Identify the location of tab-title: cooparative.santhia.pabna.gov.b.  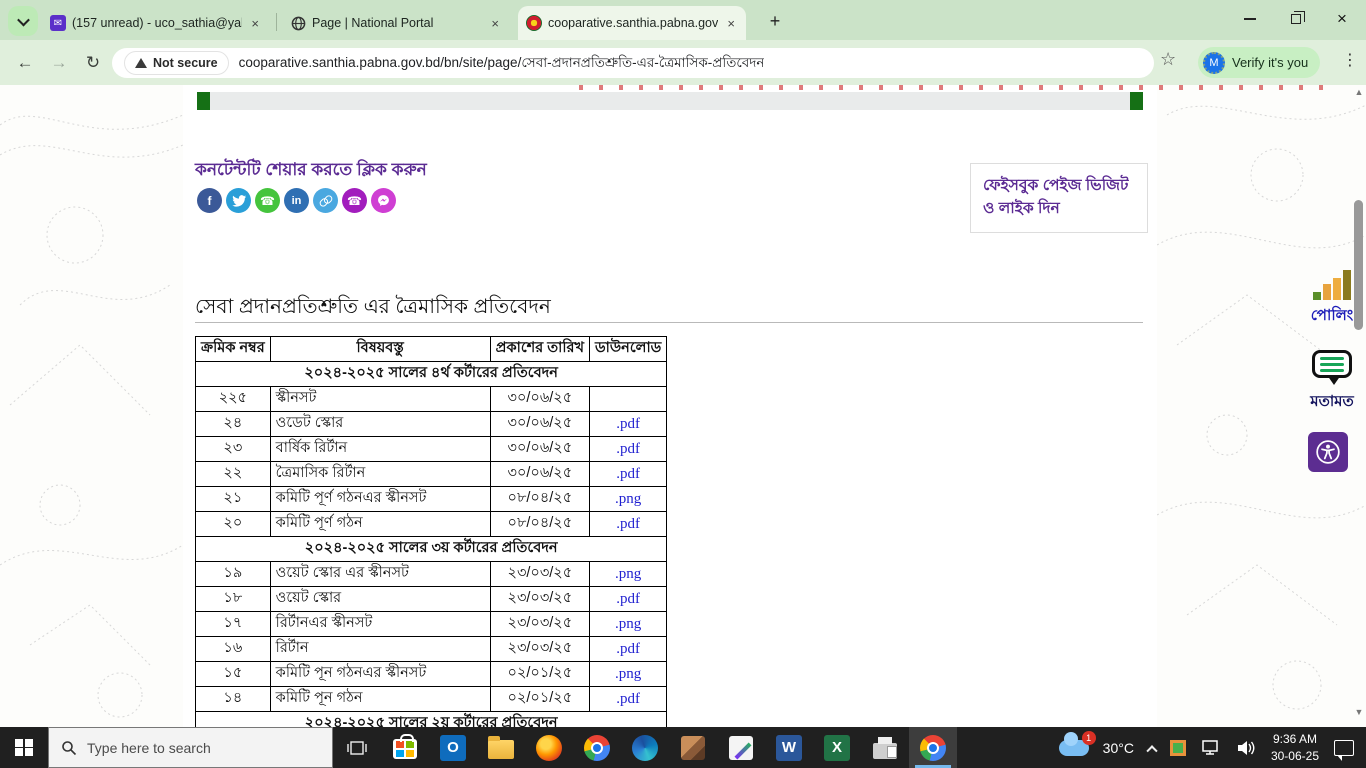
(633, 23).